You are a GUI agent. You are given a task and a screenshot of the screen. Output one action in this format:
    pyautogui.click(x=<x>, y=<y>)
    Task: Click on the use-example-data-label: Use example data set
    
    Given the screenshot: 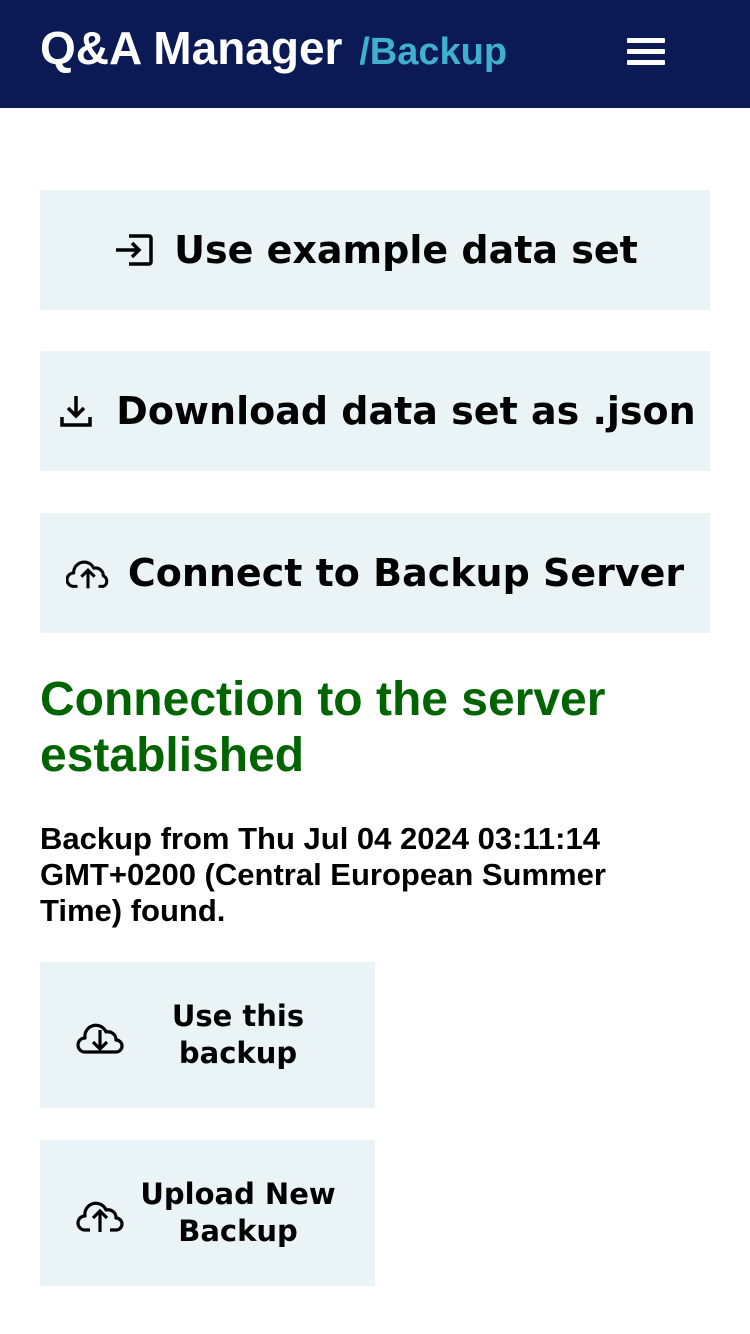 What is the action you would take?
    pyautogui.click(x=406, y=250)
    